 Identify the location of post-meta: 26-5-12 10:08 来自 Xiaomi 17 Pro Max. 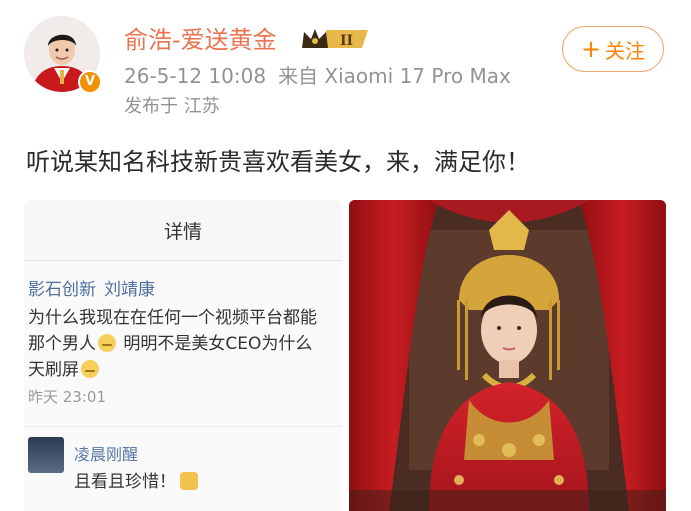
(317, 76).